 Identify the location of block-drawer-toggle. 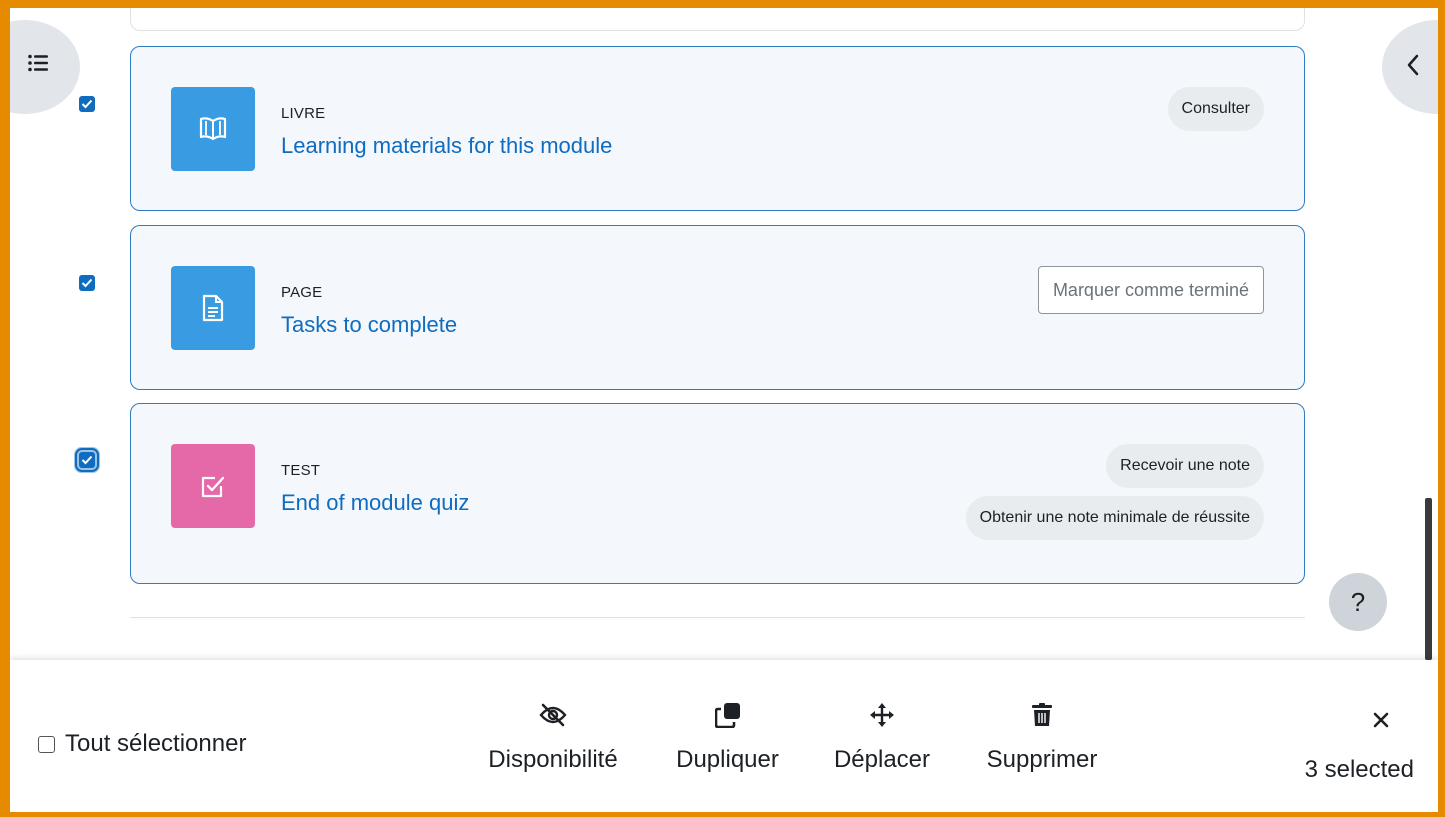
(1410, 67).